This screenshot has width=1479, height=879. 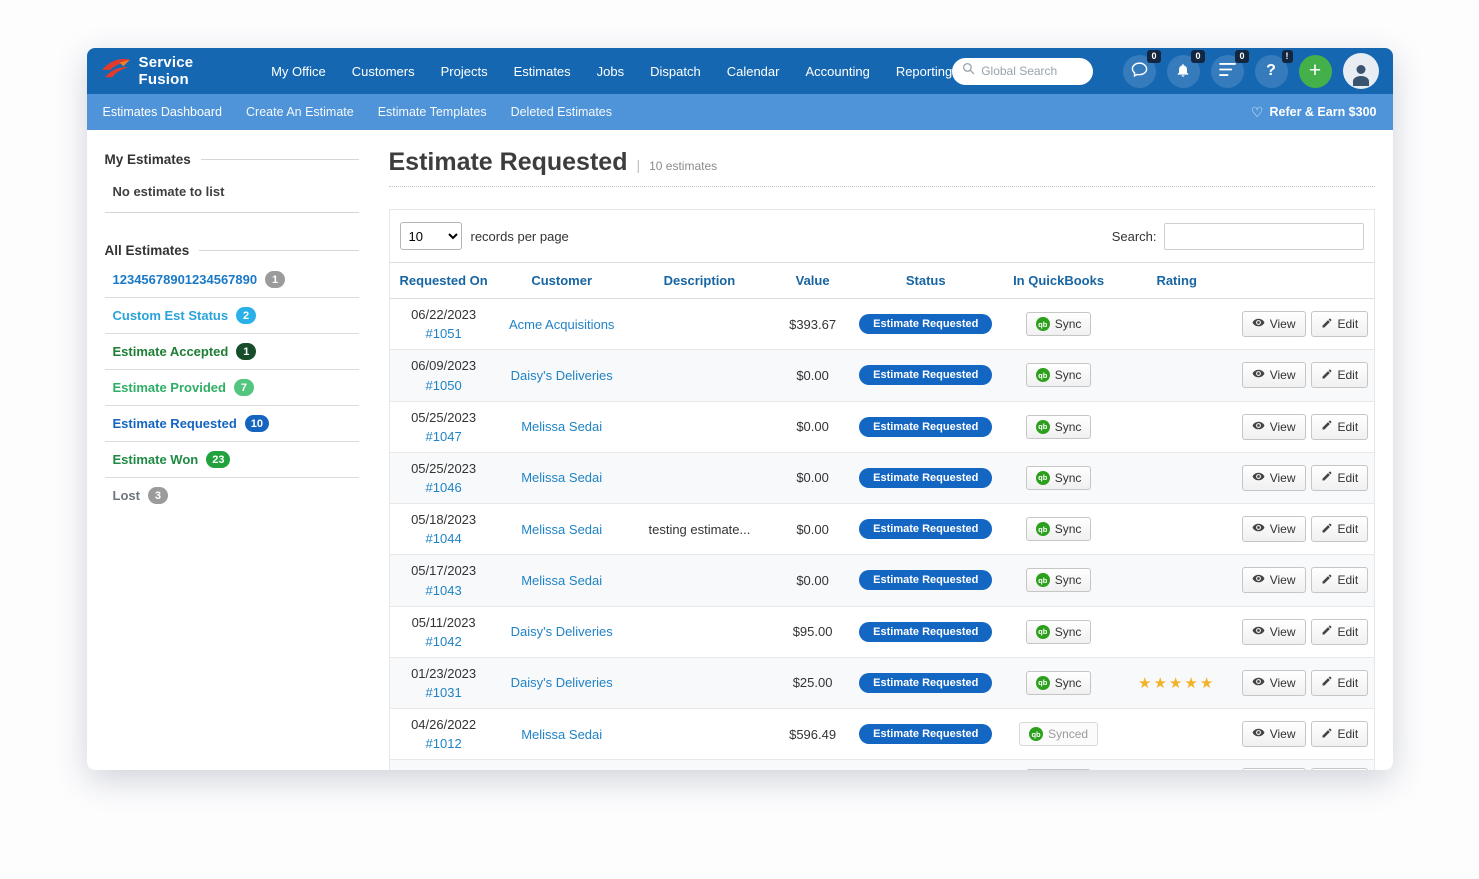 I want to click on estimate-number-link: #1046, so click(x=444, y=487).